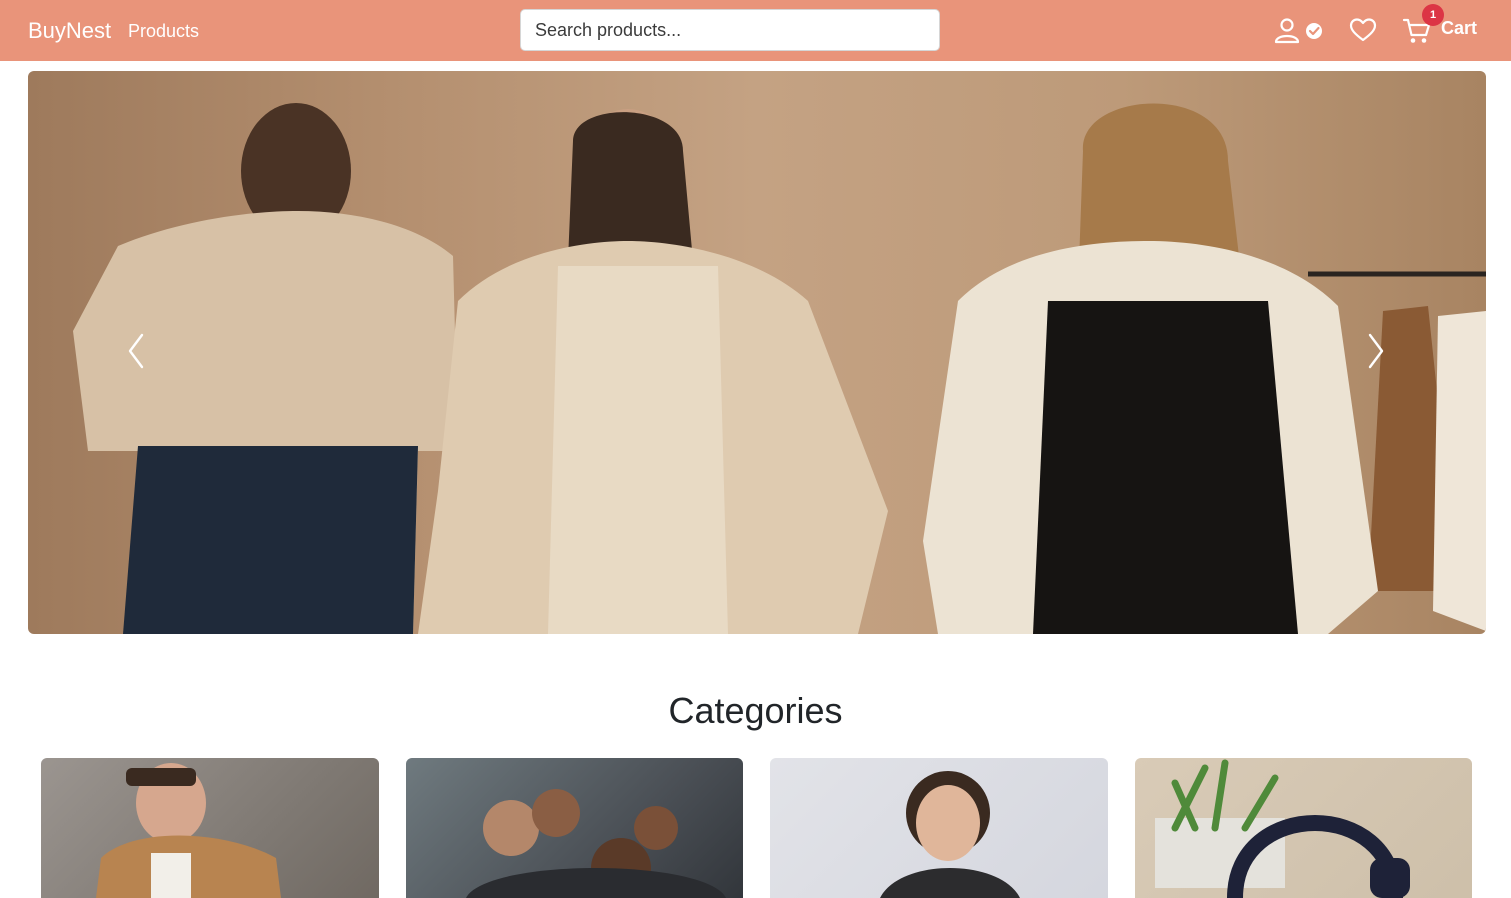 This screenshot has height=898, width=1511. I want to click on categories-heading: Categories, so click(755, 710).